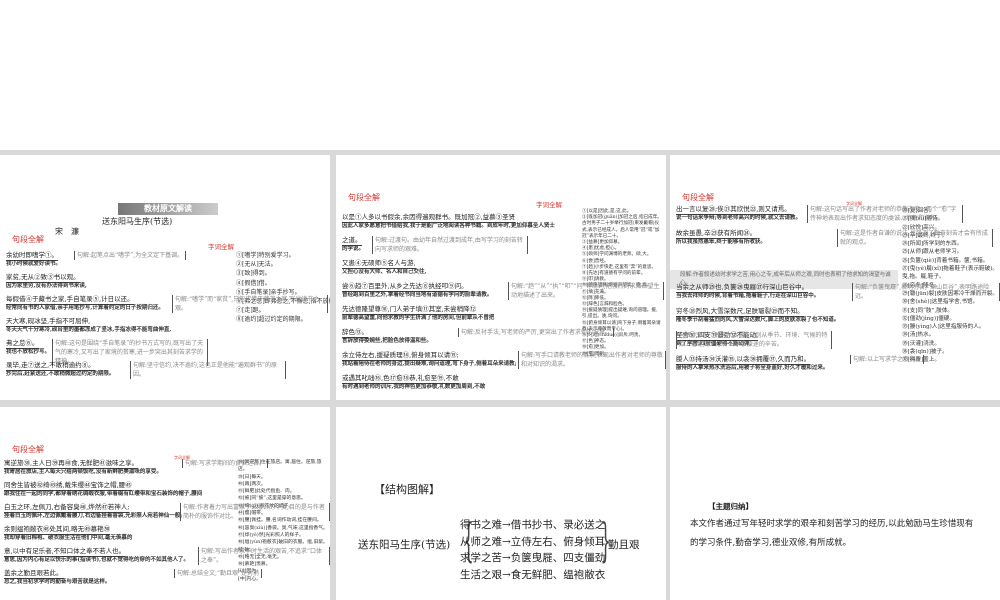  What do you see at coordinates (943, 327) in the screenshot?
I see `gloss-item: ㉝[媵(yìng)人]这里指服侍的人。` at bounding box center [943, 327].